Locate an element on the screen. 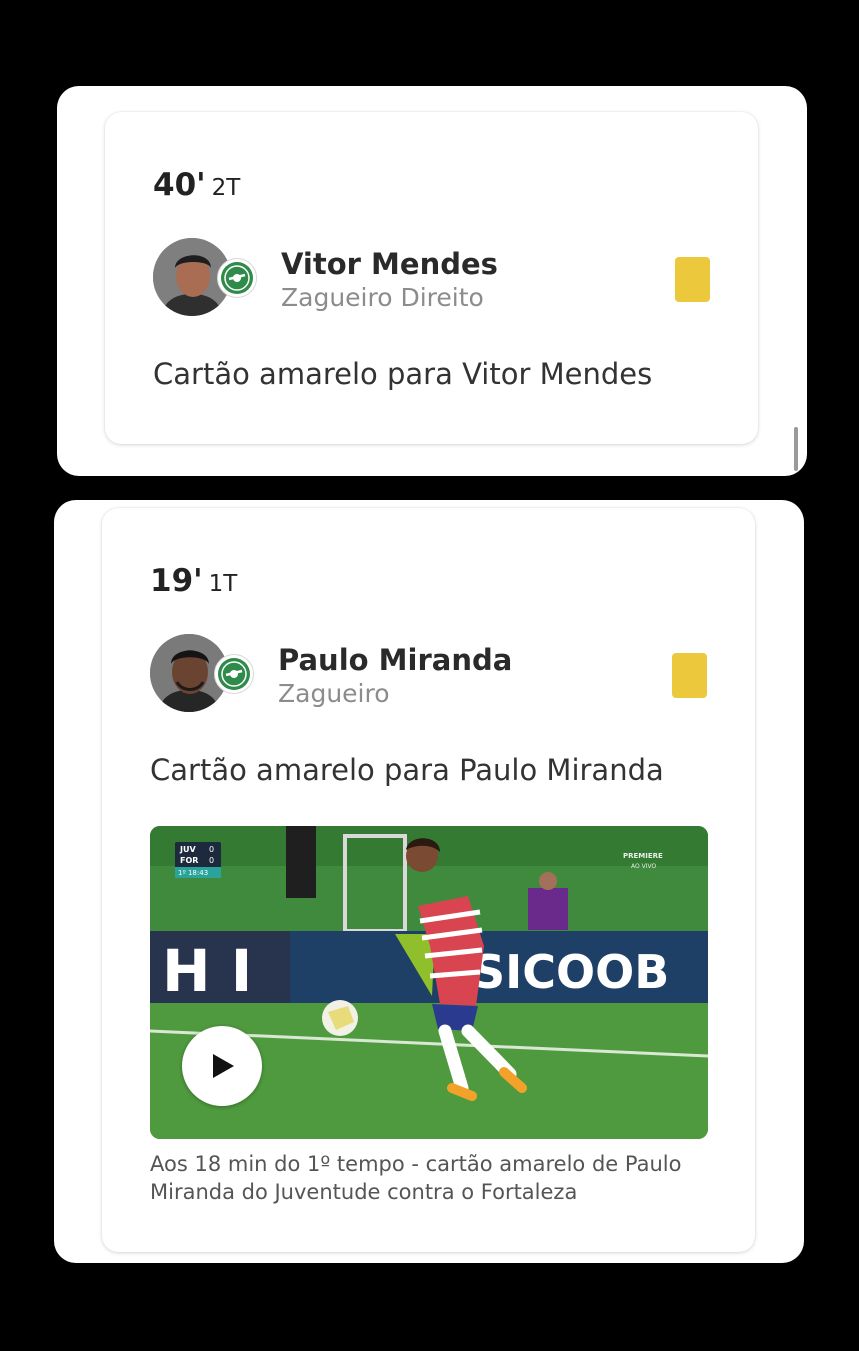 This screenshot has height=1351, width=859. event-time: 40' 2T is located at coordinates (196, 185).